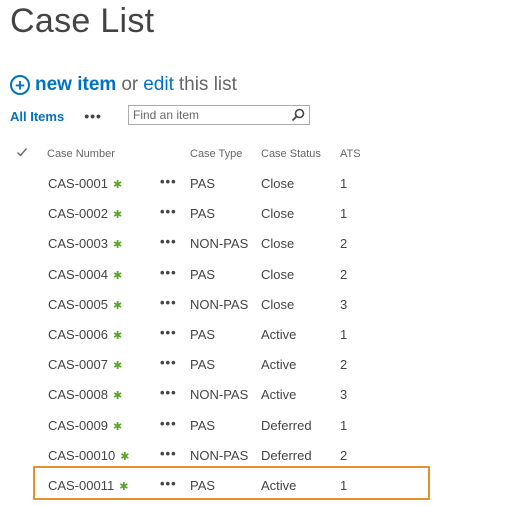 This screenshot has width=526, height=506. I want to click on views-bar: All Items •••, so click(165, 116).